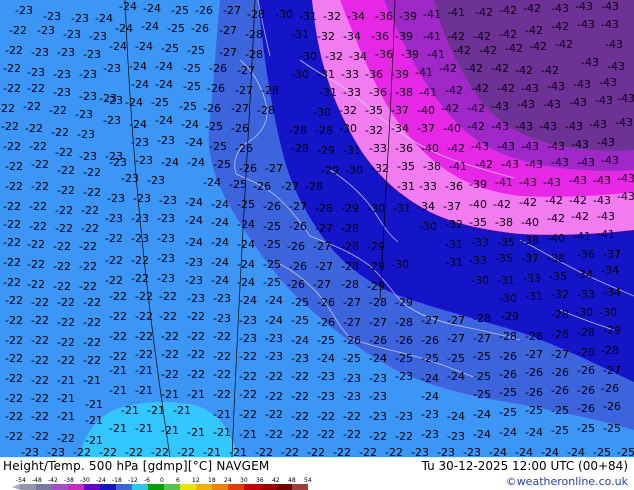 This screenshot has height=490, width=634. I want to click on legend-tick-label: -6, so click(147, 480).